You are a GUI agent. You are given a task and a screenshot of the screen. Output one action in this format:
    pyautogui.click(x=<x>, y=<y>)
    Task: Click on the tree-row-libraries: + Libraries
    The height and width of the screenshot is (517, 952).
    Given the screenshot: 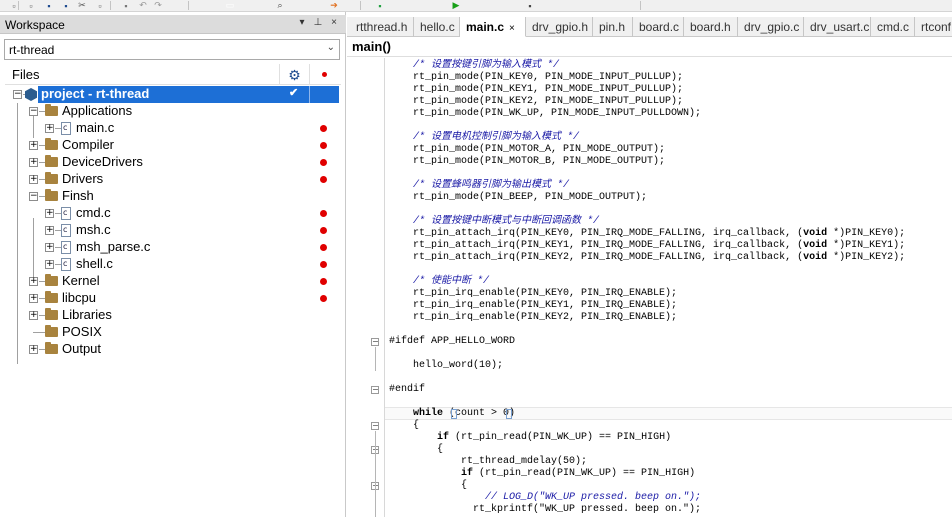 What is the action you would take?
    pyautogui.click(x=173, y=315)
    